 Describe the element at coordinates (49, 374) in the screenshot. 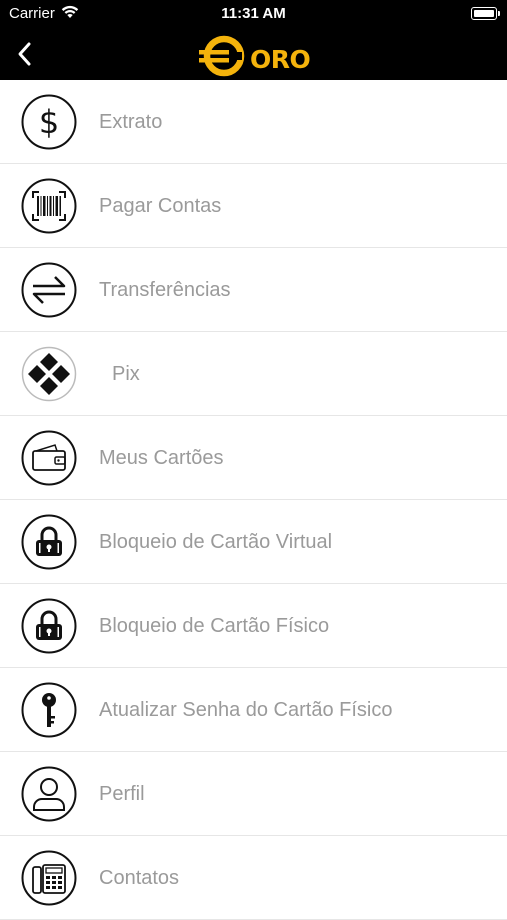

I see `pix-icon` at that location.